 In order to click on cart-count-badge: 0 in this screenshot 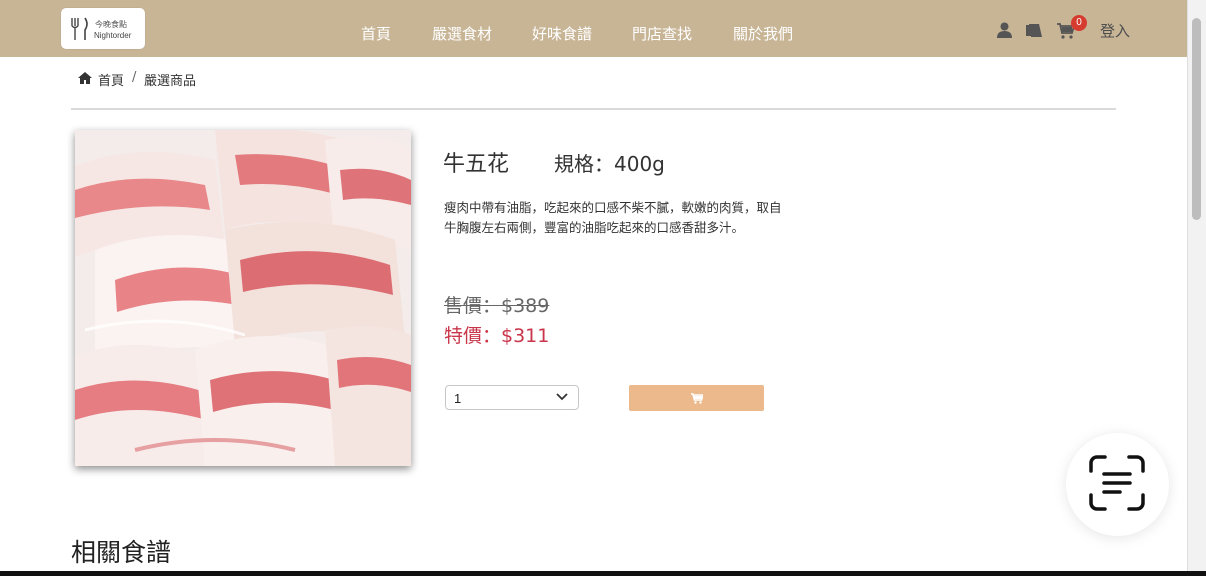, I will do `click(1079, 23)`.